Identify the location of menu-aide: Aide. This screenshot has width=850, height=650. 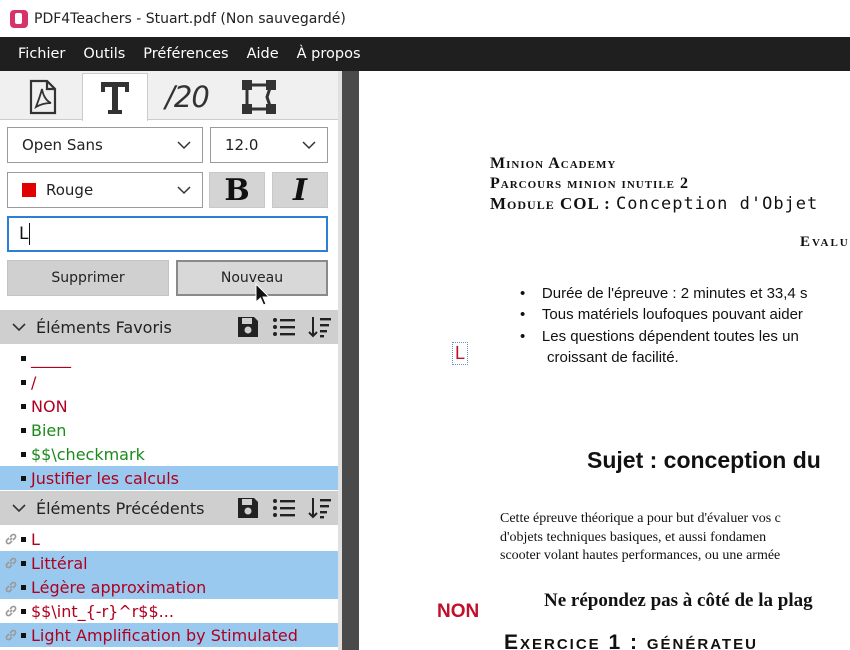
(263, 54).